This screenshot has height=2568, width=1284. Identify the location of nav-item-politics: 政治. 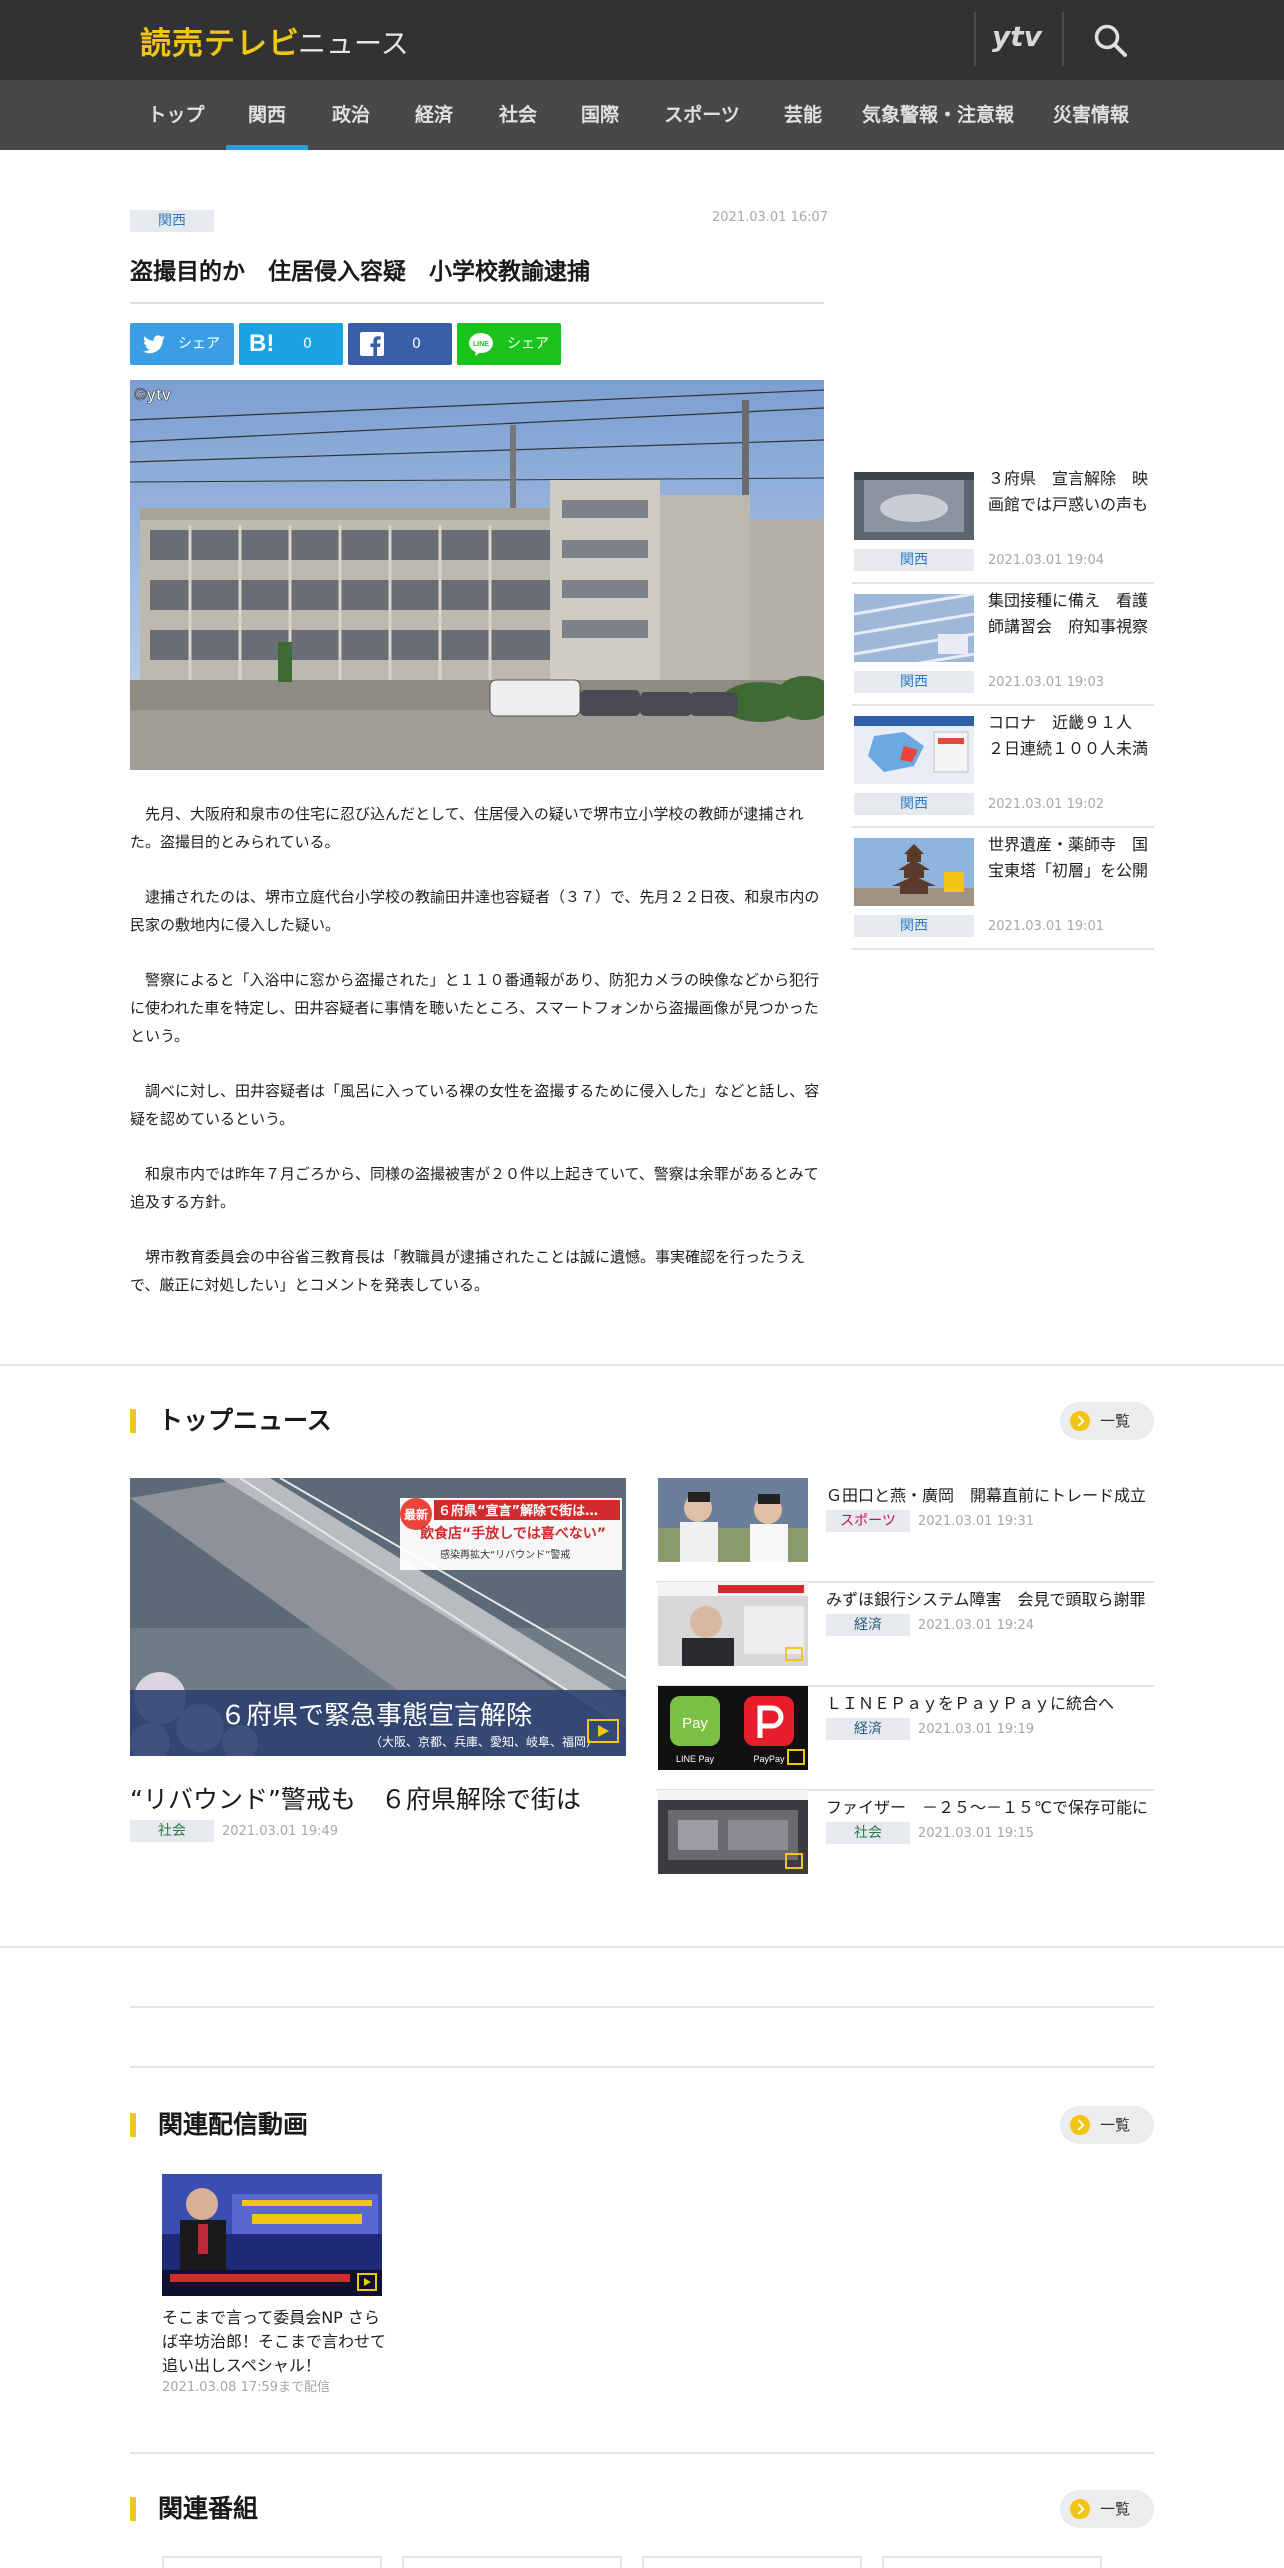
(351, 115).